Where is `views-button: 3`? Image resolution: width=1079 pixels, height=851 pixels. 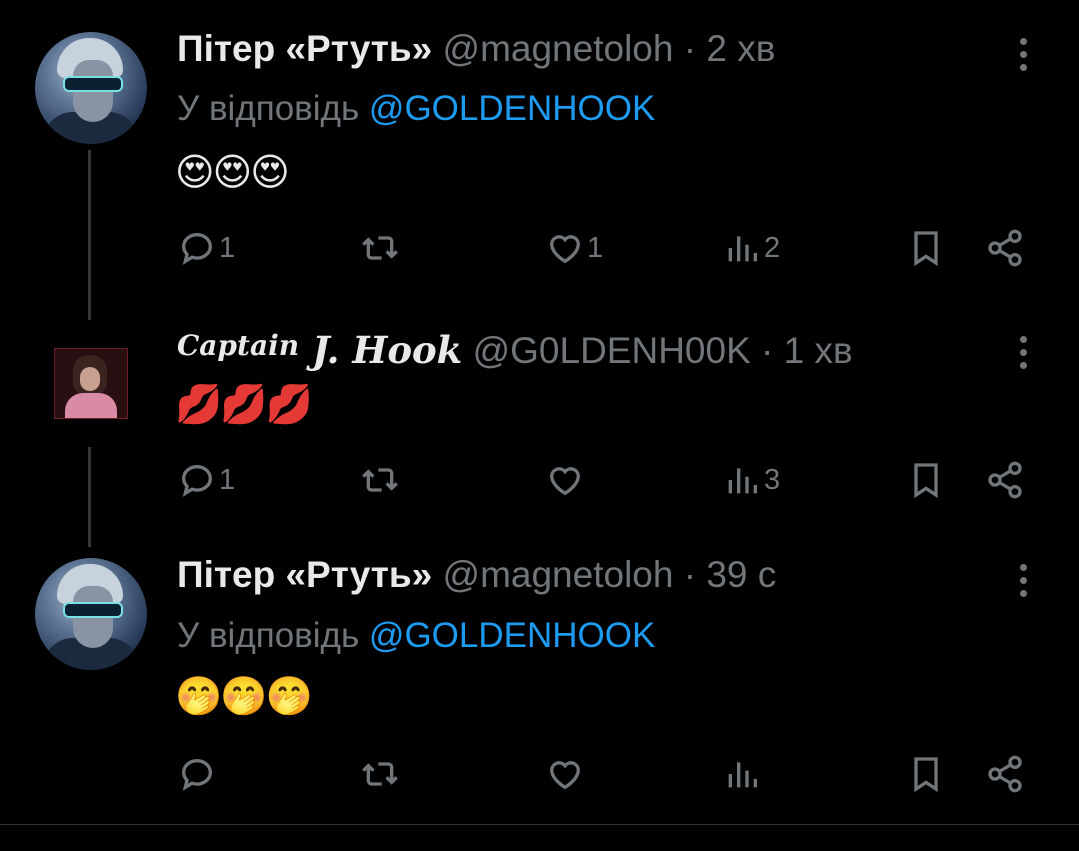
views-button: 3 is located at coordinates (751, 480).